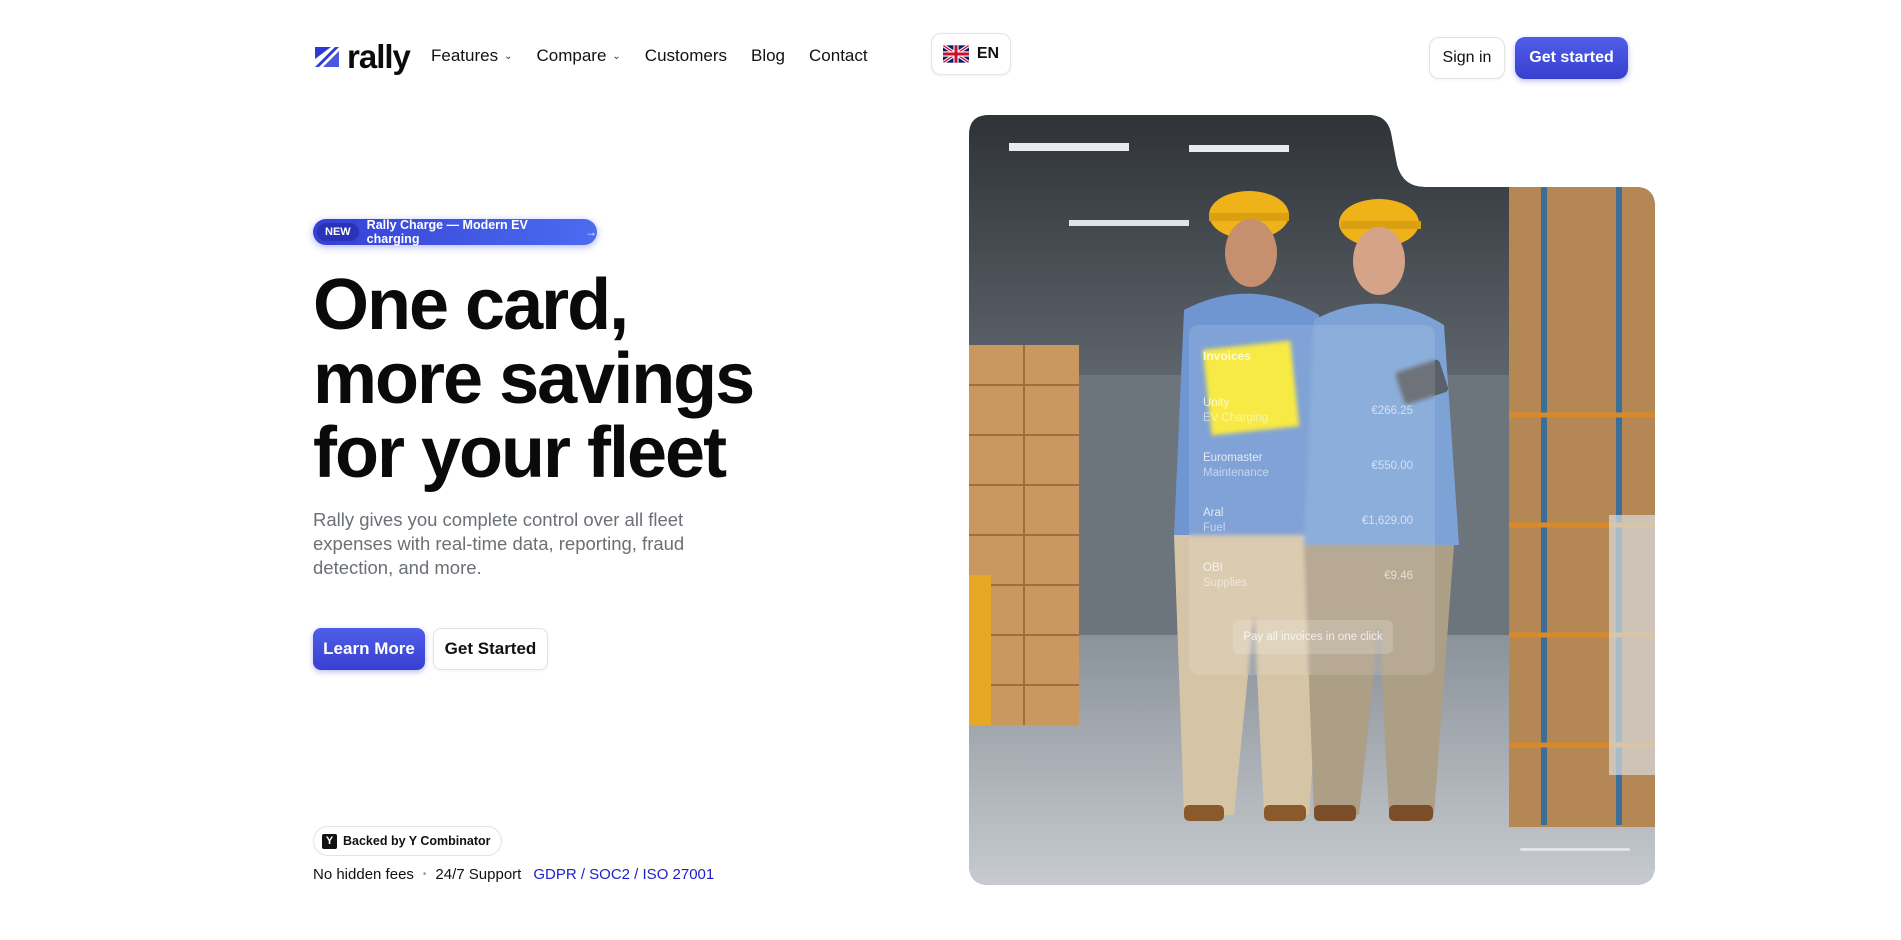 Image resolution: width=1901 pixels, height=940 pixels. Describe the element at coordinates (379, 56) in the screenshot. I see `logo-text: rally` at that location.